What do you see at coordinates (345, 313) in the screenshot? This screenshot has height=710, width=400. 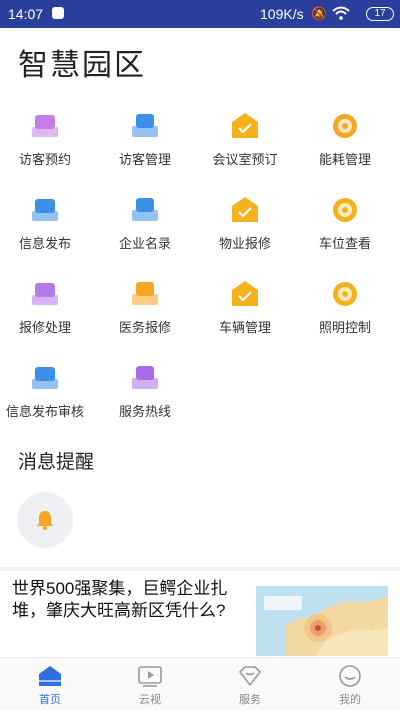 I see `service-lighting: 照明控制` at bounding box center [345, 313].